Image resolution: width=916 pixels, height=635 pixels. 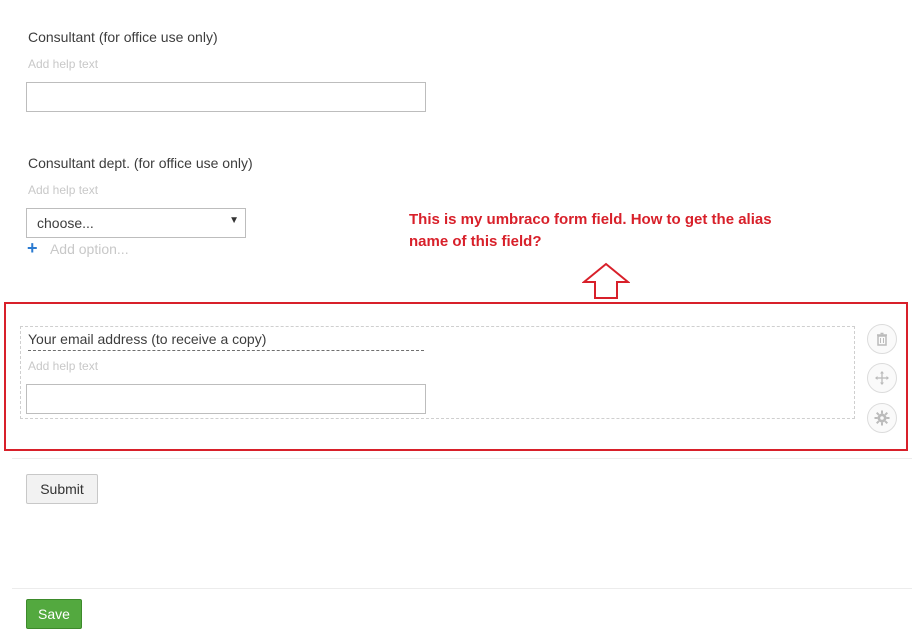 What do you see at coordinates (32, 248) in the screenshot?
I see `plus-icon: +` at bounding box center [32, 248].